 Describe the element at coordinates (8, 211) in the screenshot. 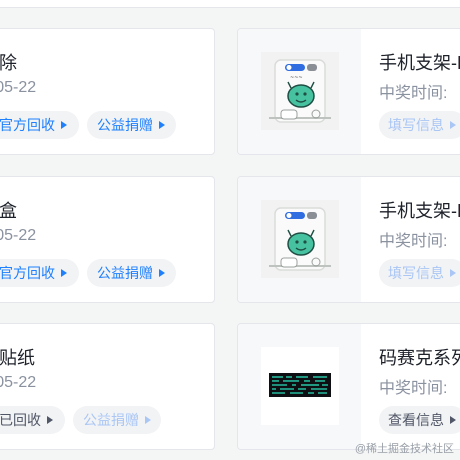

I see `prize-title: 盲盒` at that location.